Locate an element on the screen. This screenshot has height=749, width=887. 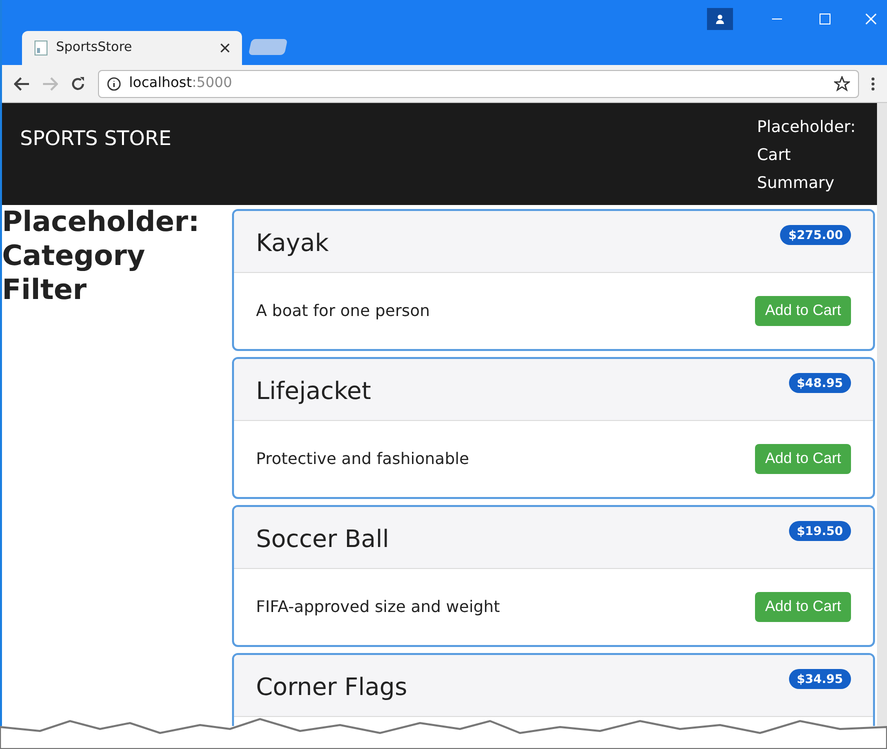
product-name: Soccer Ball is located at coordinates (323, 539).